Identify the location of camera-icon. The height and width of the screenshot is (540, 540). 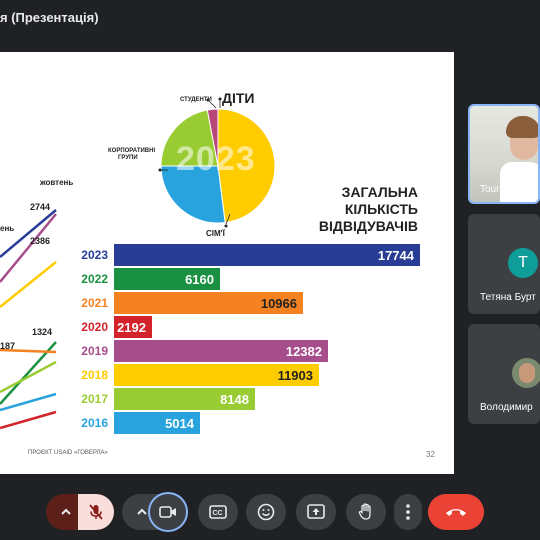
(167, 512).